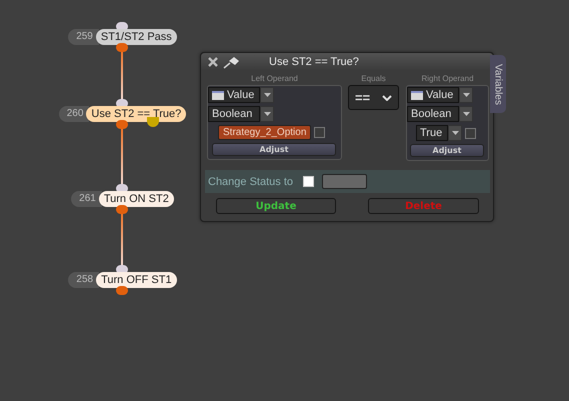  What do you see at coordinates (276, 206) in the screenshot?
I see `update-button: Update` at bounding box center [276, 206].